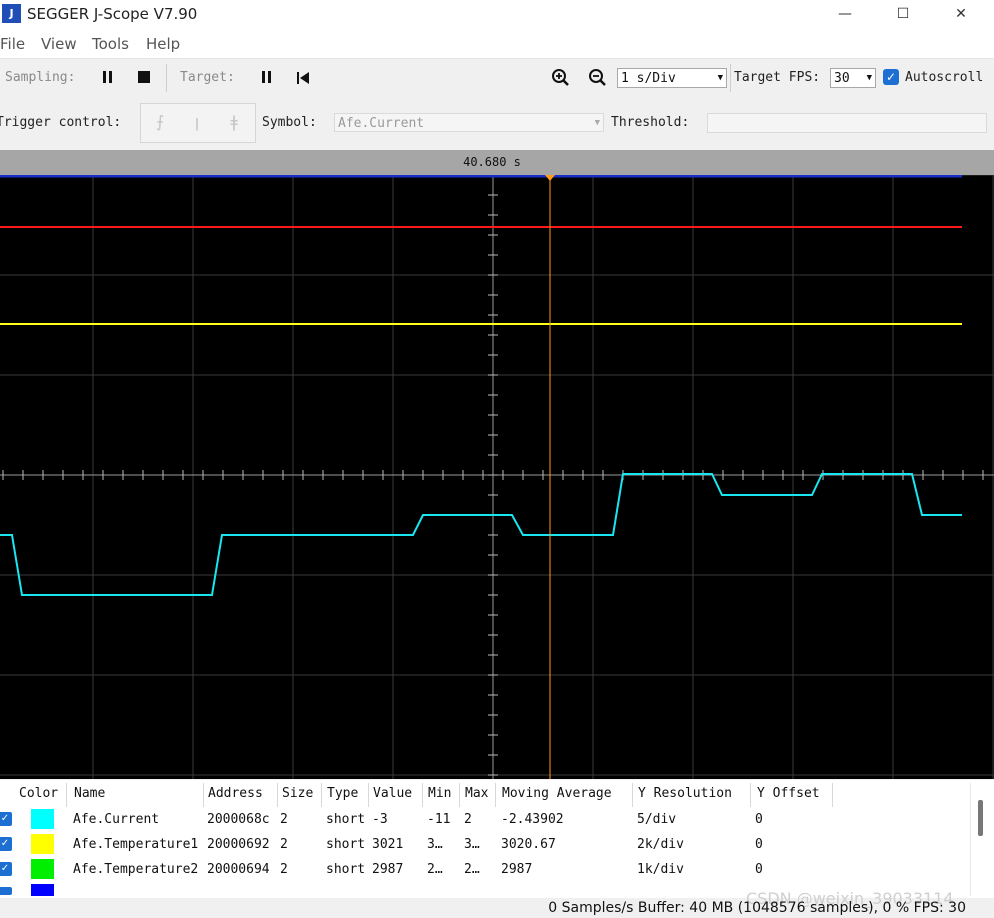 The width and height of the screenshot is (994, 918). Describe the element at coordinates (847, 123) in the screenshot. I see `threshold-input` at that location.